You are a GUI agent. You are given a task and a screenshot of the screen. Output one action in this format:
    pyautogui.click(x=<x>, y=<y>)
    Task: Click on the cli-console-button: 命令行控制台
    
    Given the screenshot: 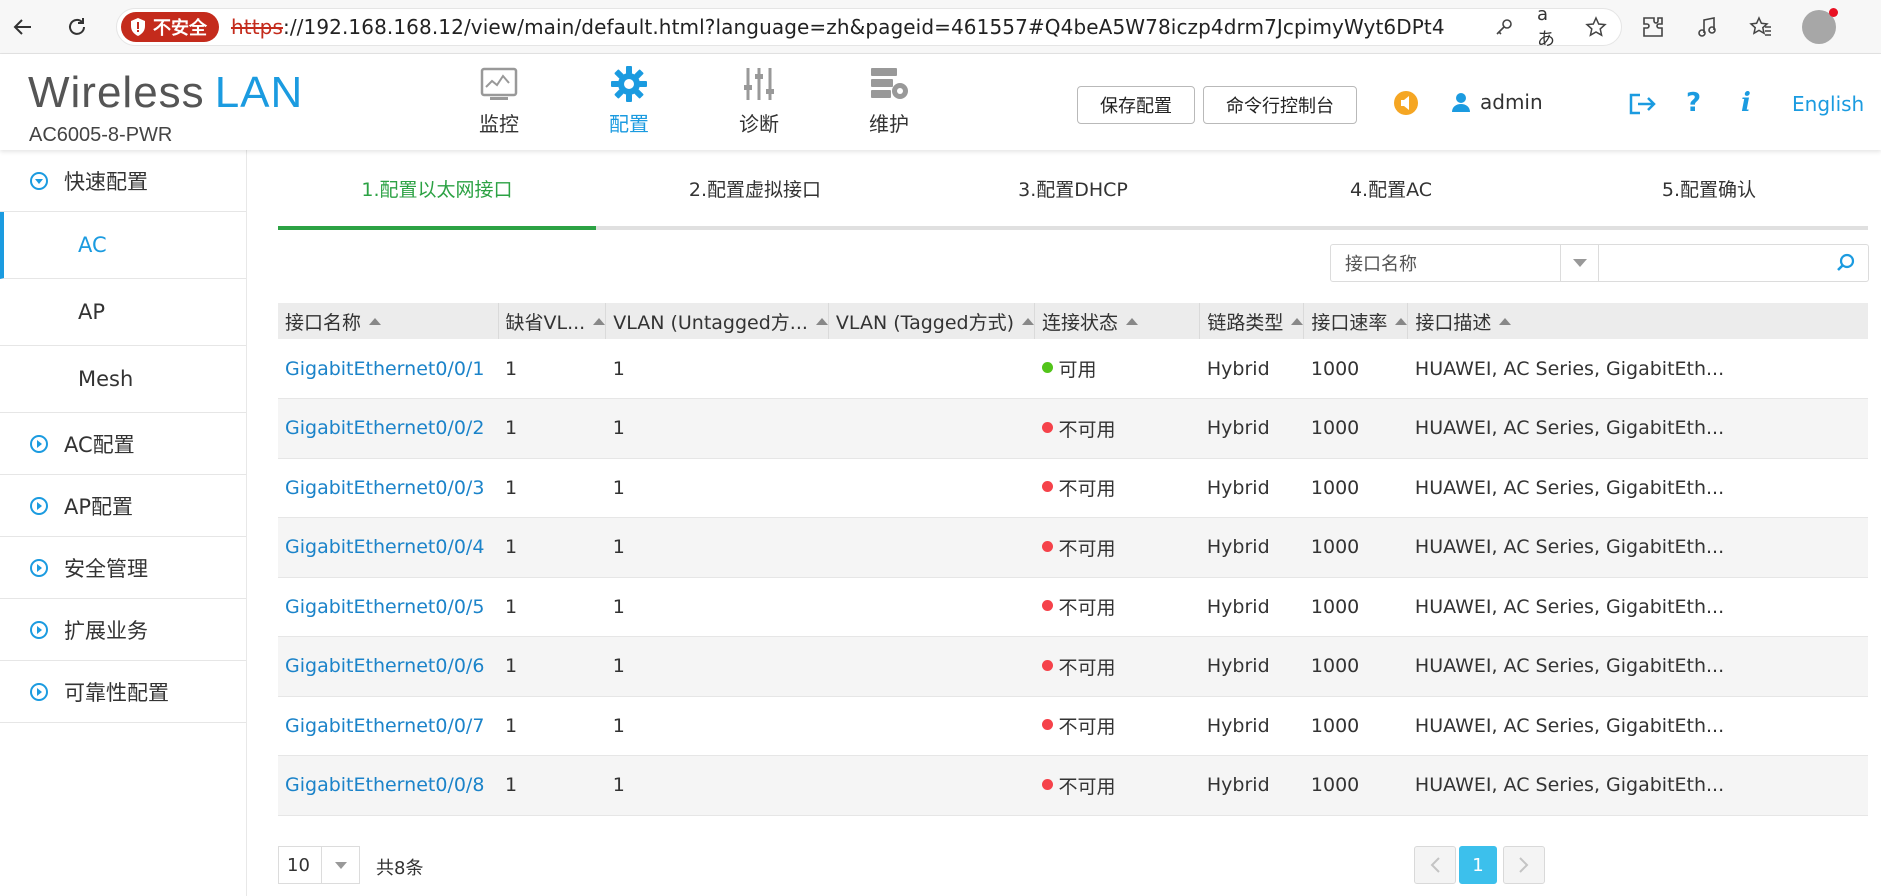 What is the action you would take?
    pyautogui.click(x=1280, y=105)
    